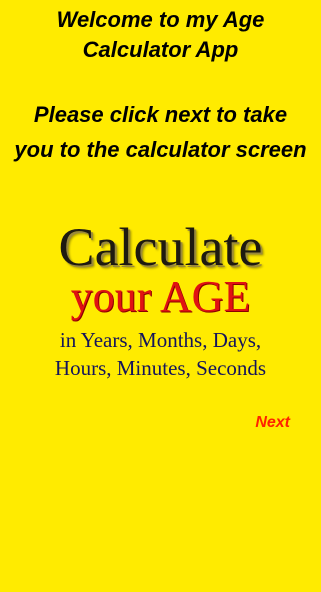 The height and width of the screenshot is (592, 321). Describe the element at coordinates (160, 247) in the screenshot. I see `graphic-calculate-text: Calculate` at that location.